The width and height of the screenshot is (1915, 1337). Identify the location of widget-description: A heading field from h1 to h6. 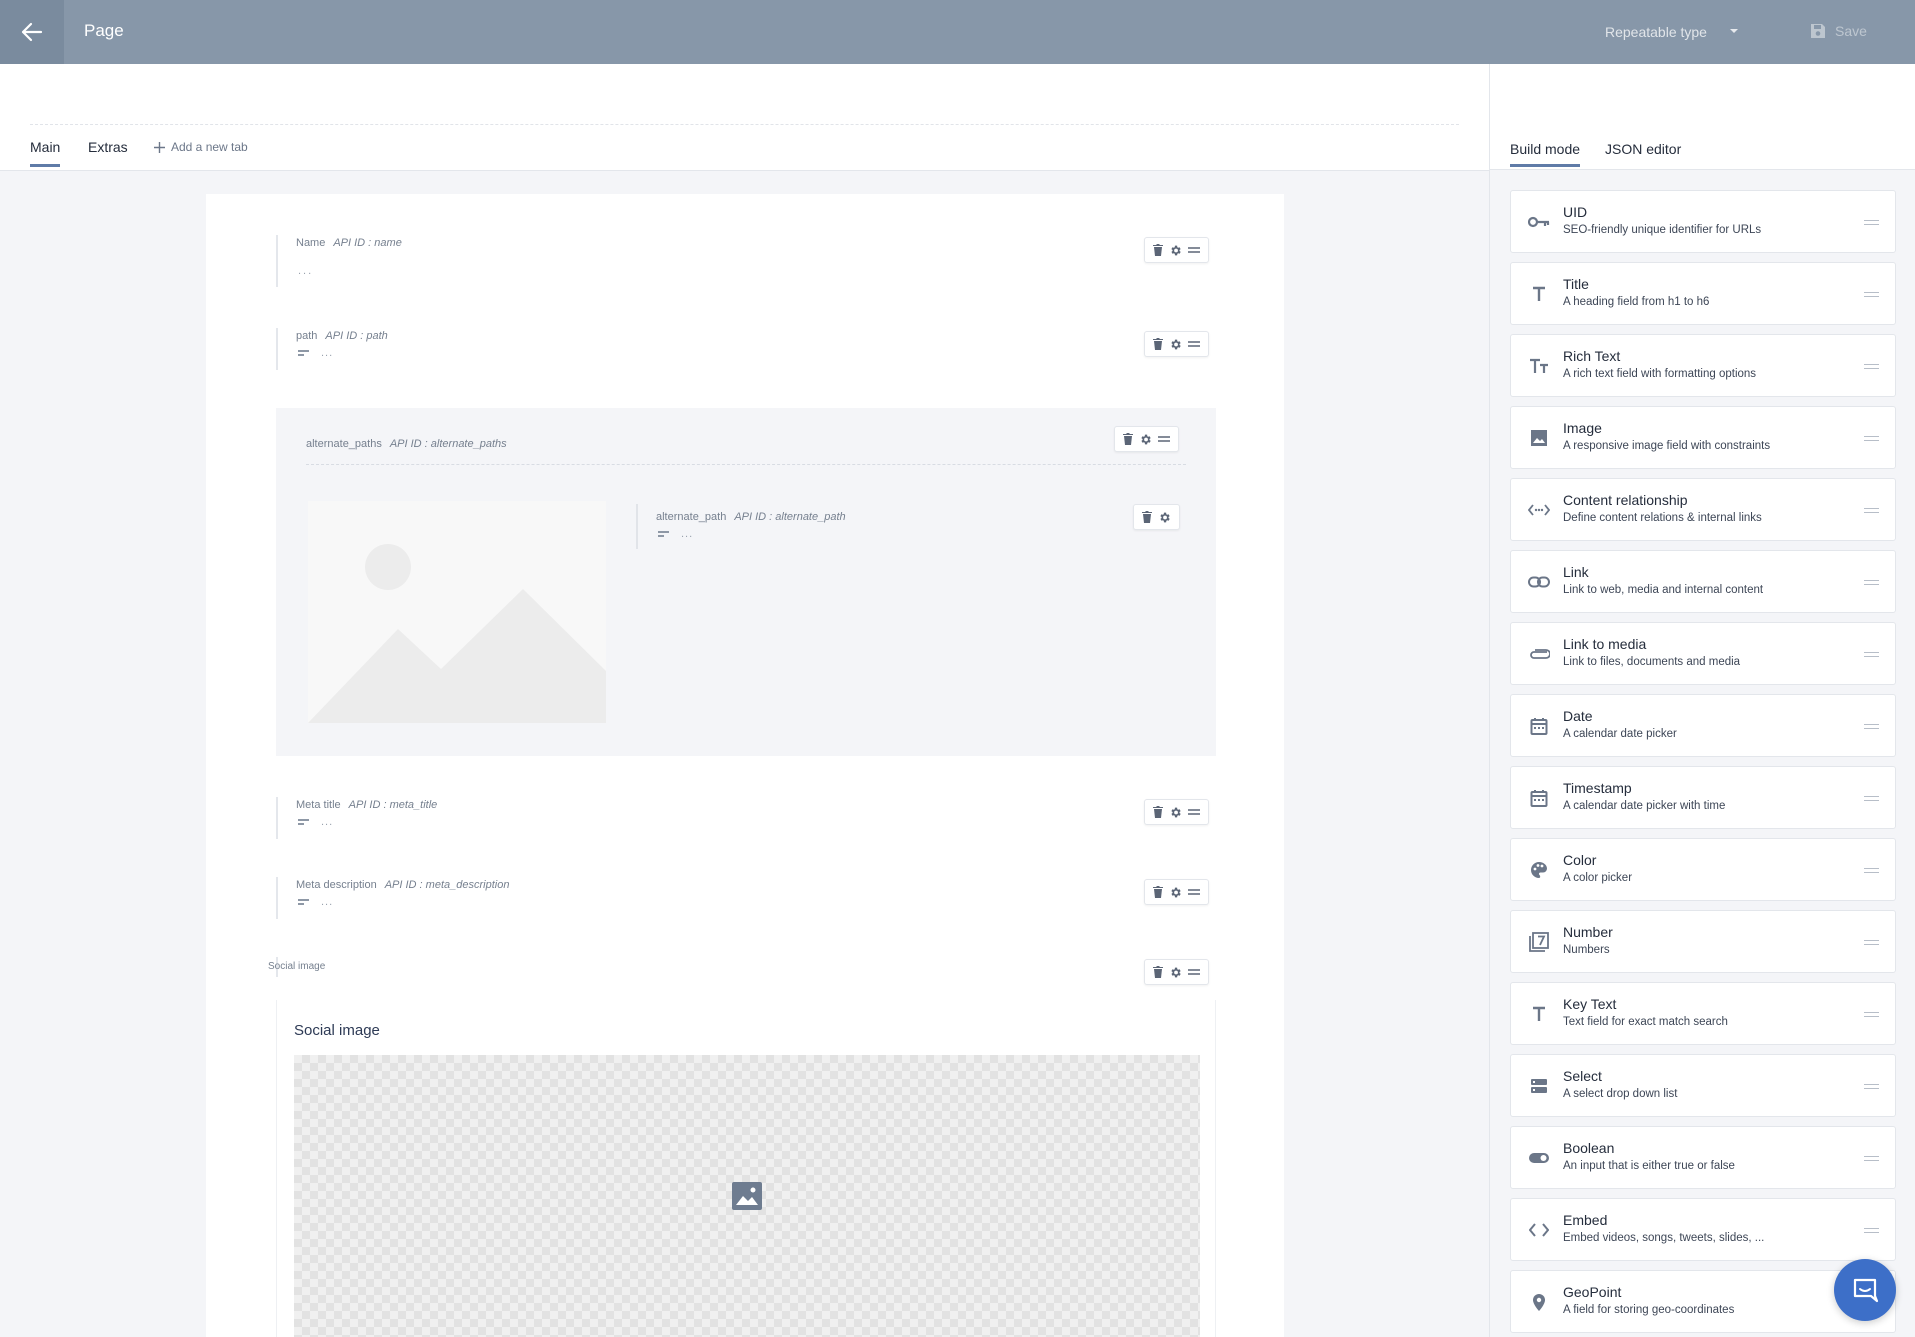
(1636, 302).